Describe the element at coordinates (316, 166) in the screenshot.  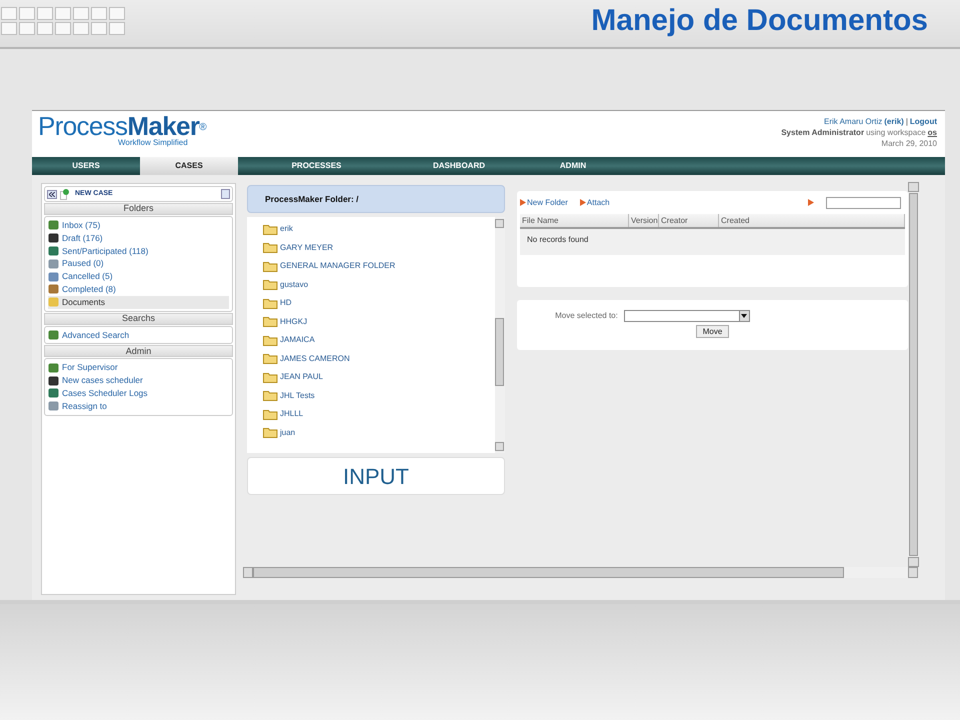
I see `nav-tab: PROCESSES` at that location.